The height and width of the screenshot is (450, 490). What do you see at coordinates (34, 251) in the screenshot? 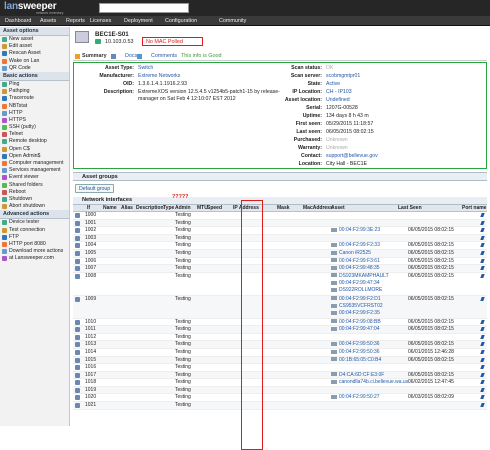
I see `sidebar-item-download-more-actions: Download more actions` at bounding box center [34, 251].